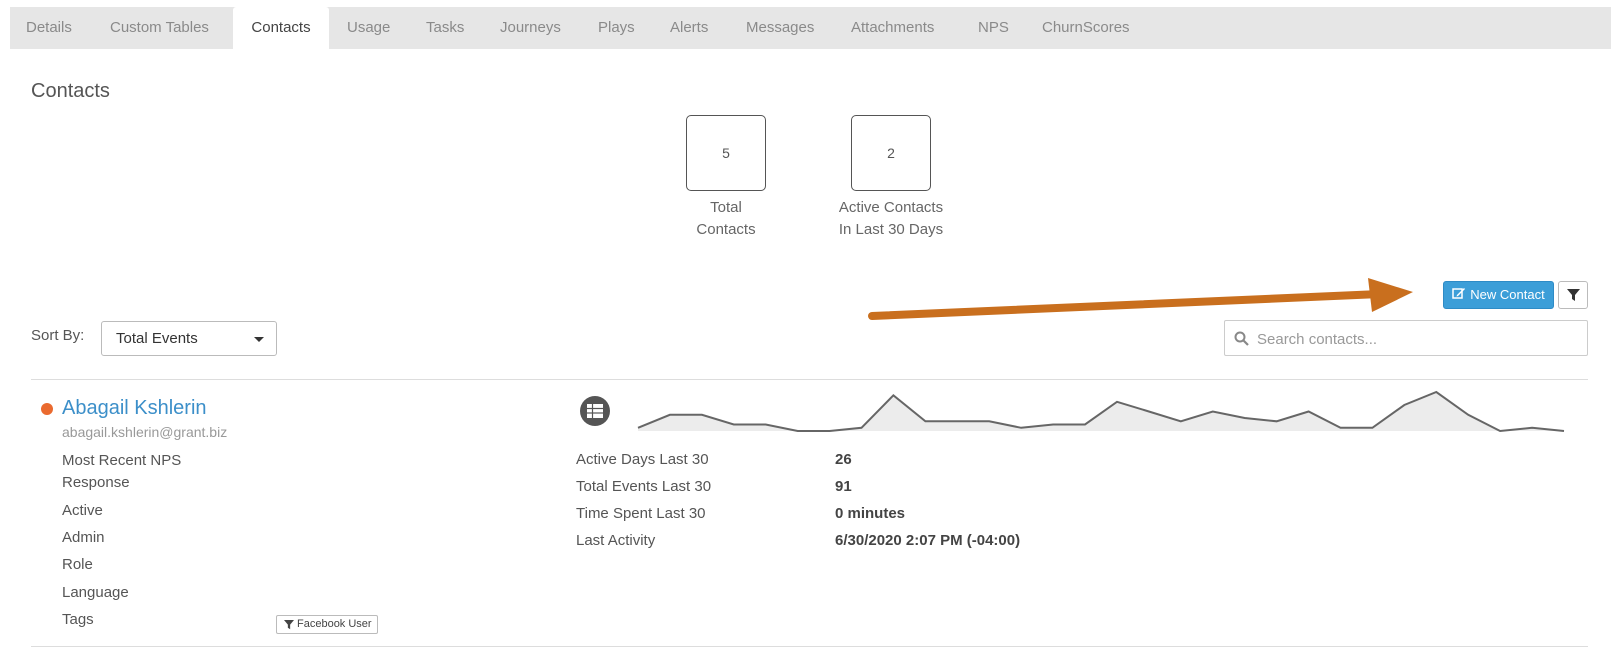 This screenshot has width=1617, height=650. I want to click on page-title: Contacts, so click(70, 91).